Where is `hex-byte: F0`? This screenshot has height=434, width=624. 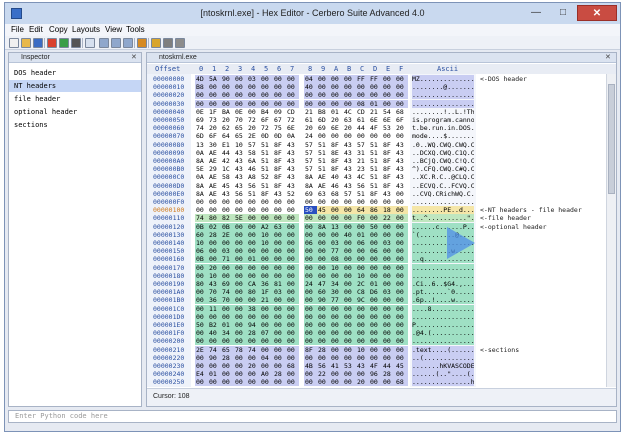 hex-byte: F0 is located at coordinates (362, 218).